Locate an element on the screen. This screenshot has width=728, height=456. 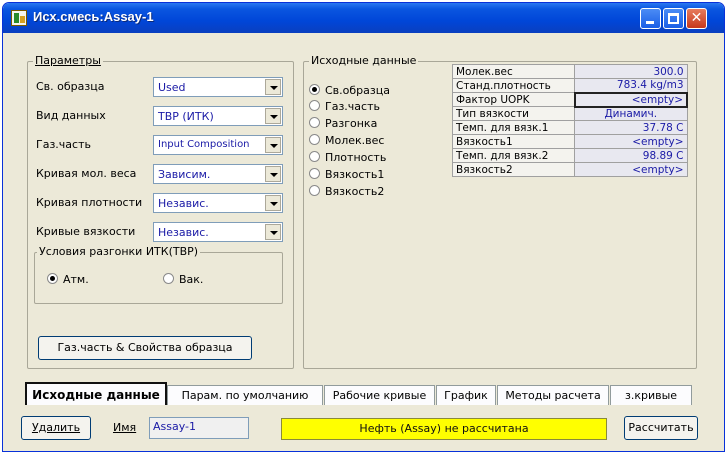
table-row: Вязкость1 <empty> is located at coordinates (570, 141).